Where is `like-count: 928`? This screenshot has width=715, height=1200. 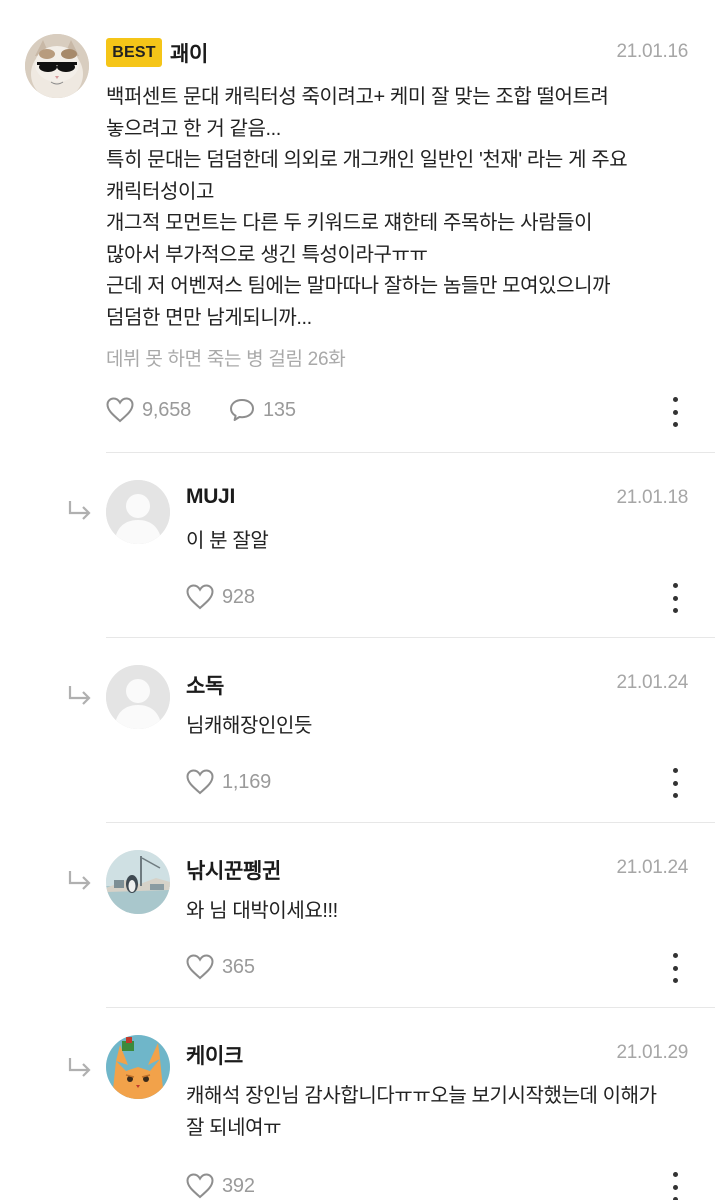 like-count: 928 is located at coordinates (238, 596).